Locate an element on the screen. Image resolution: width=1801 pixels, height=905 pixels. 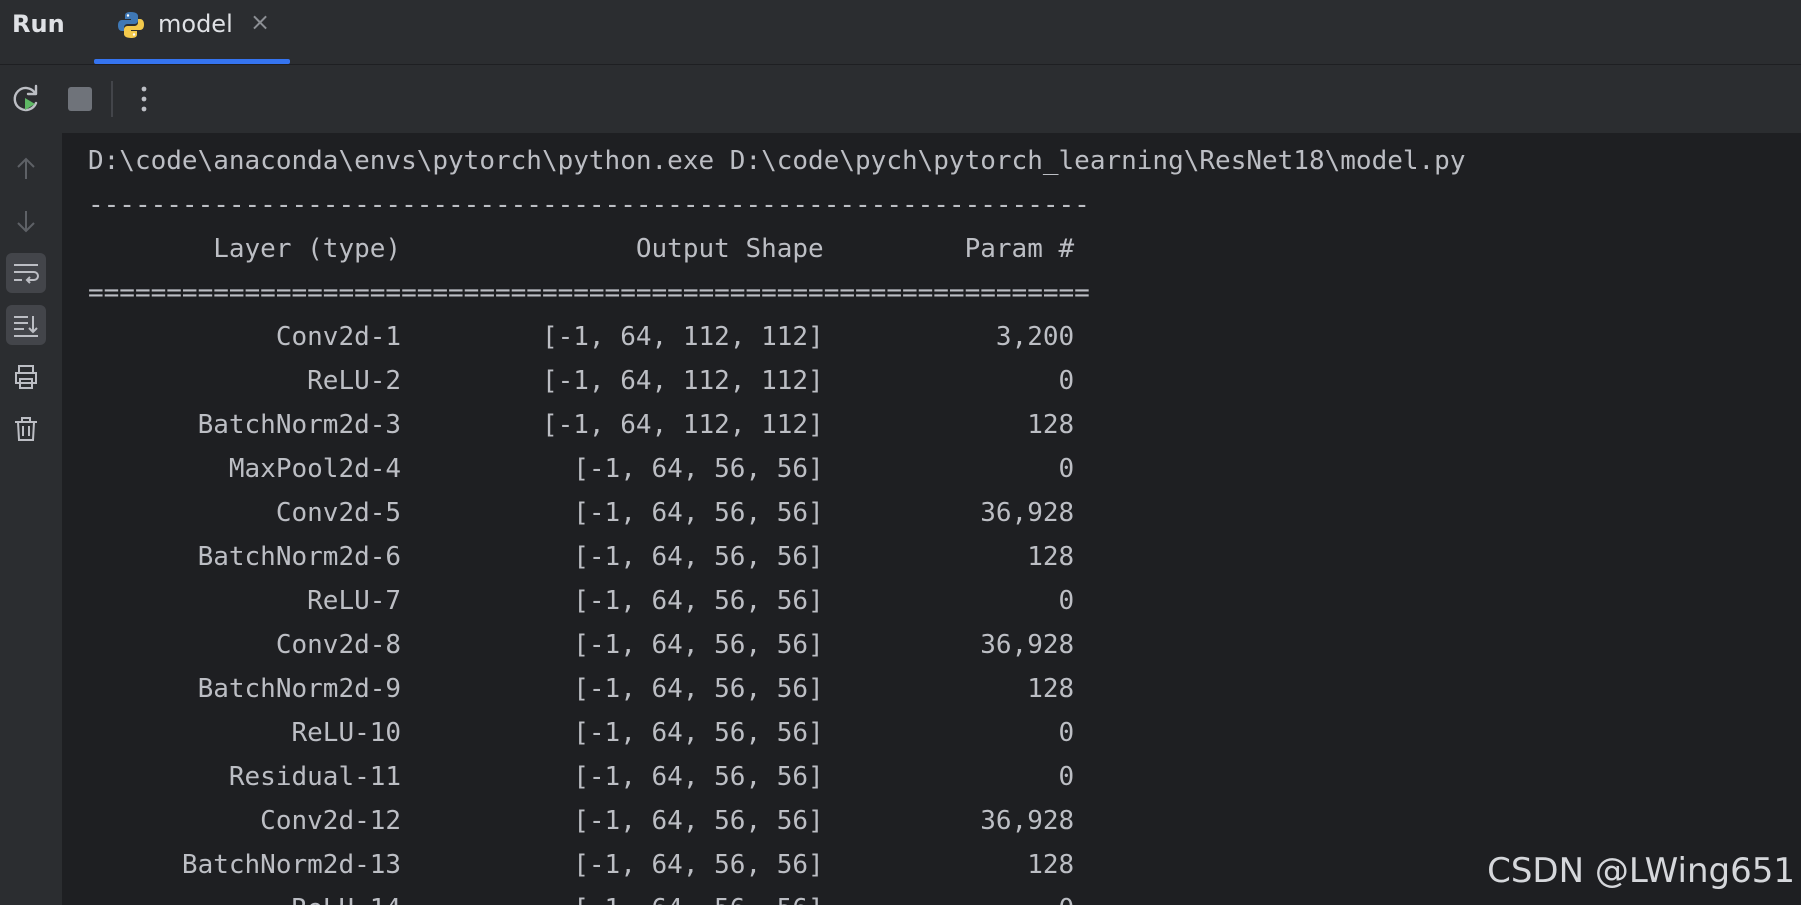
summary-row: BatchNorm2d-6 [-1, 64, 56, 56] 128 is located at coordinates (581, 557).